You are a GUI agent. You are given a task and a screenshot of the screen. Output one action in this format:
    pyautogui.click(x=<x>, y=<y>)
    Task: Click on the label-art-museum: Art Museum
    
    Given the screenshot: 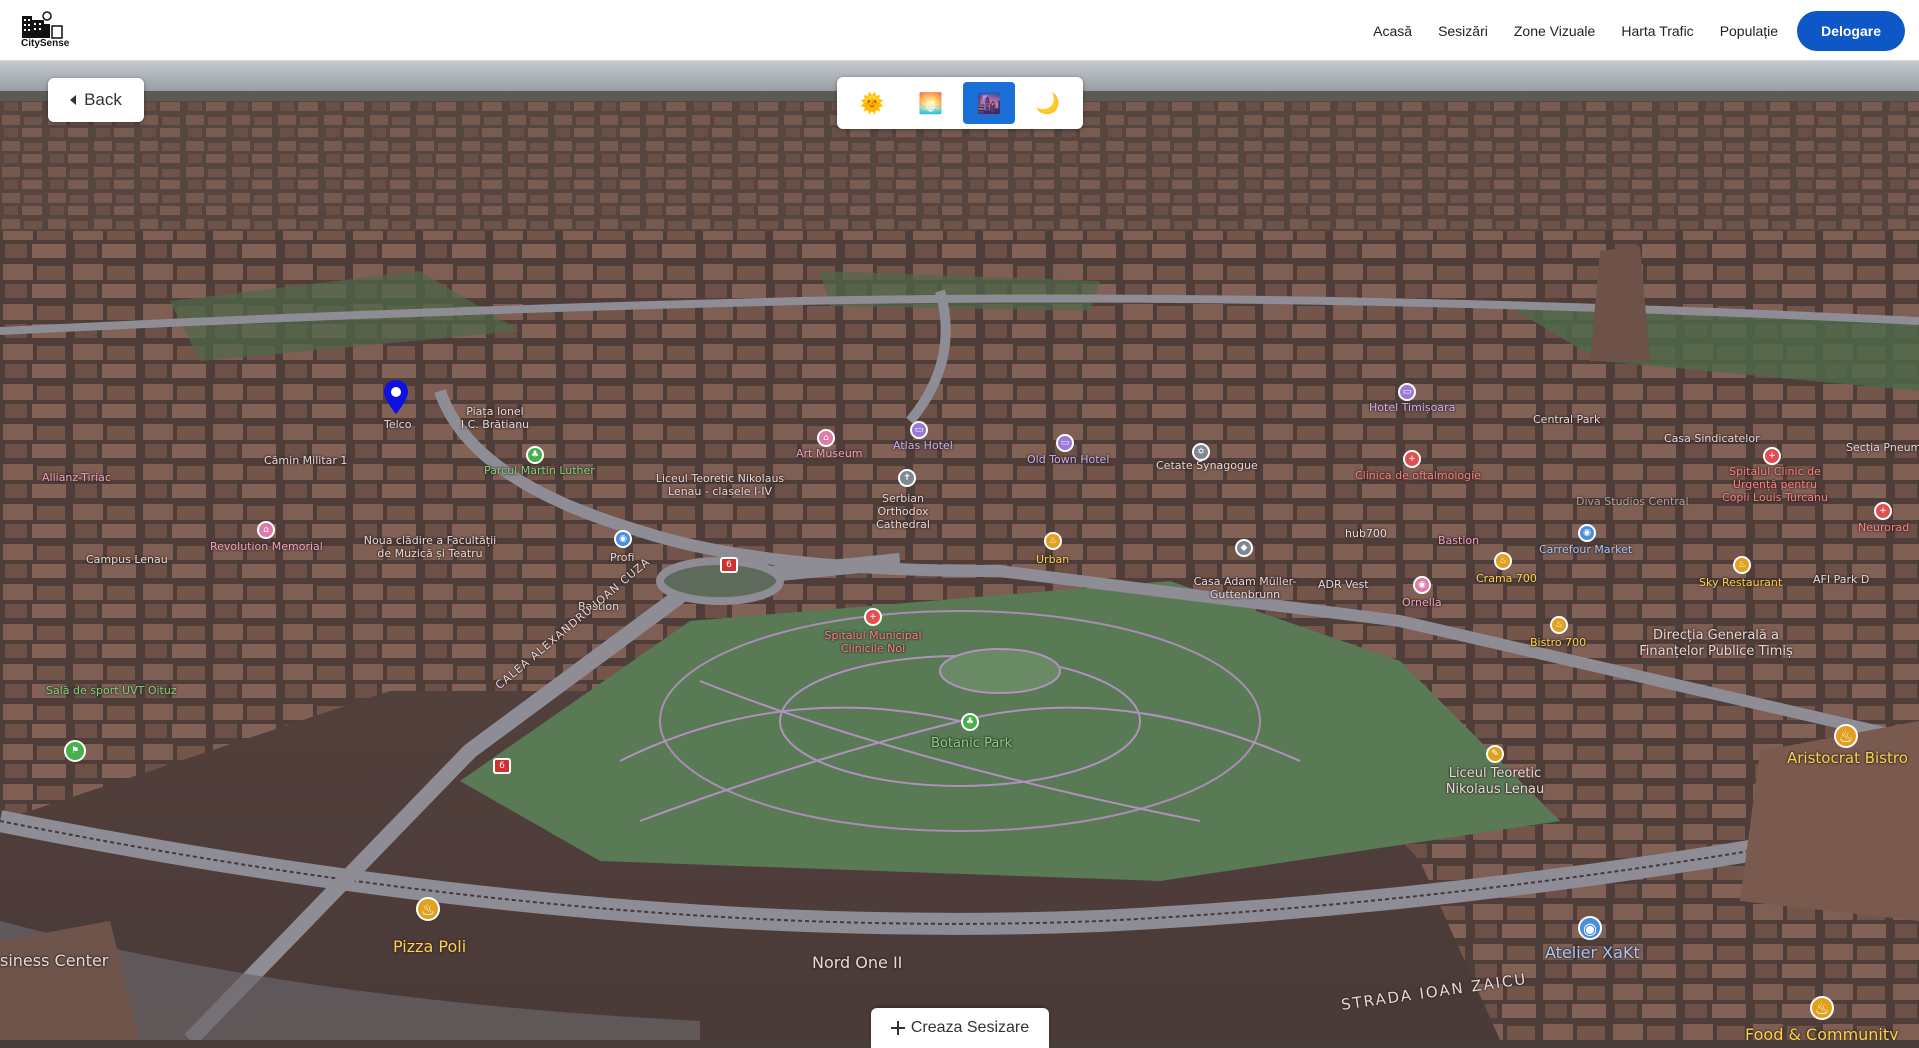 What is the action you would take?
    pyautogui.click(x=829, y=453)
    